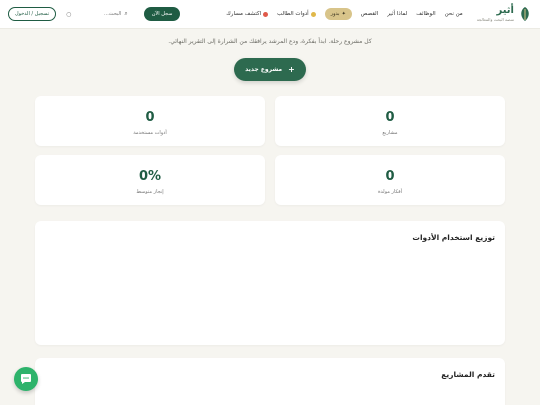  I want to click on stat-label: أدوات مستخدمة, so click(150, 133).